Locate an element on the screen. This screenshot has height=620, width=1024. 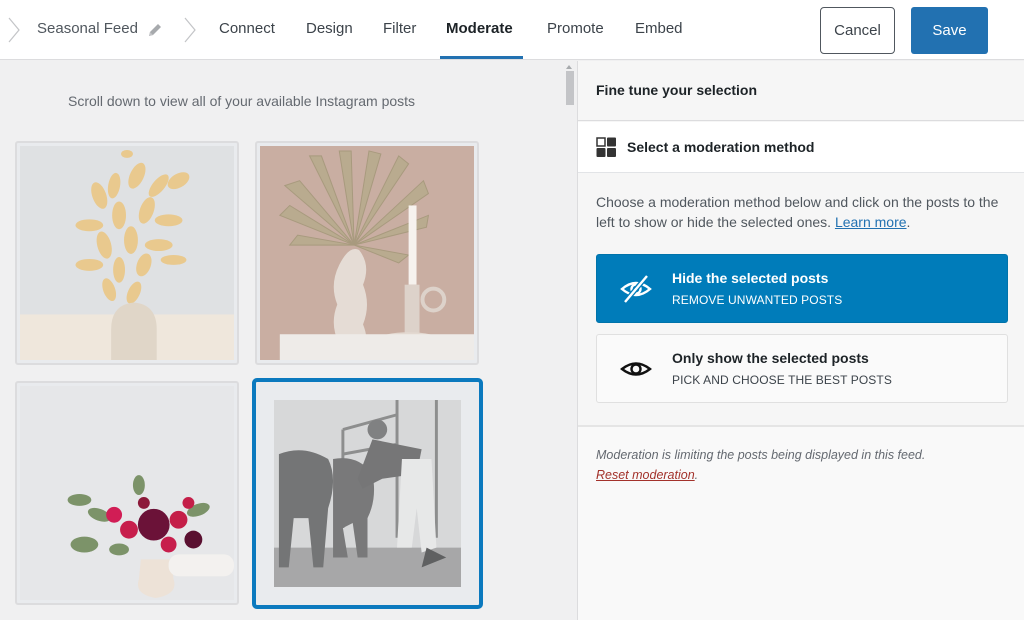
tab-filter: Filter is located at coordinates (399, 28).